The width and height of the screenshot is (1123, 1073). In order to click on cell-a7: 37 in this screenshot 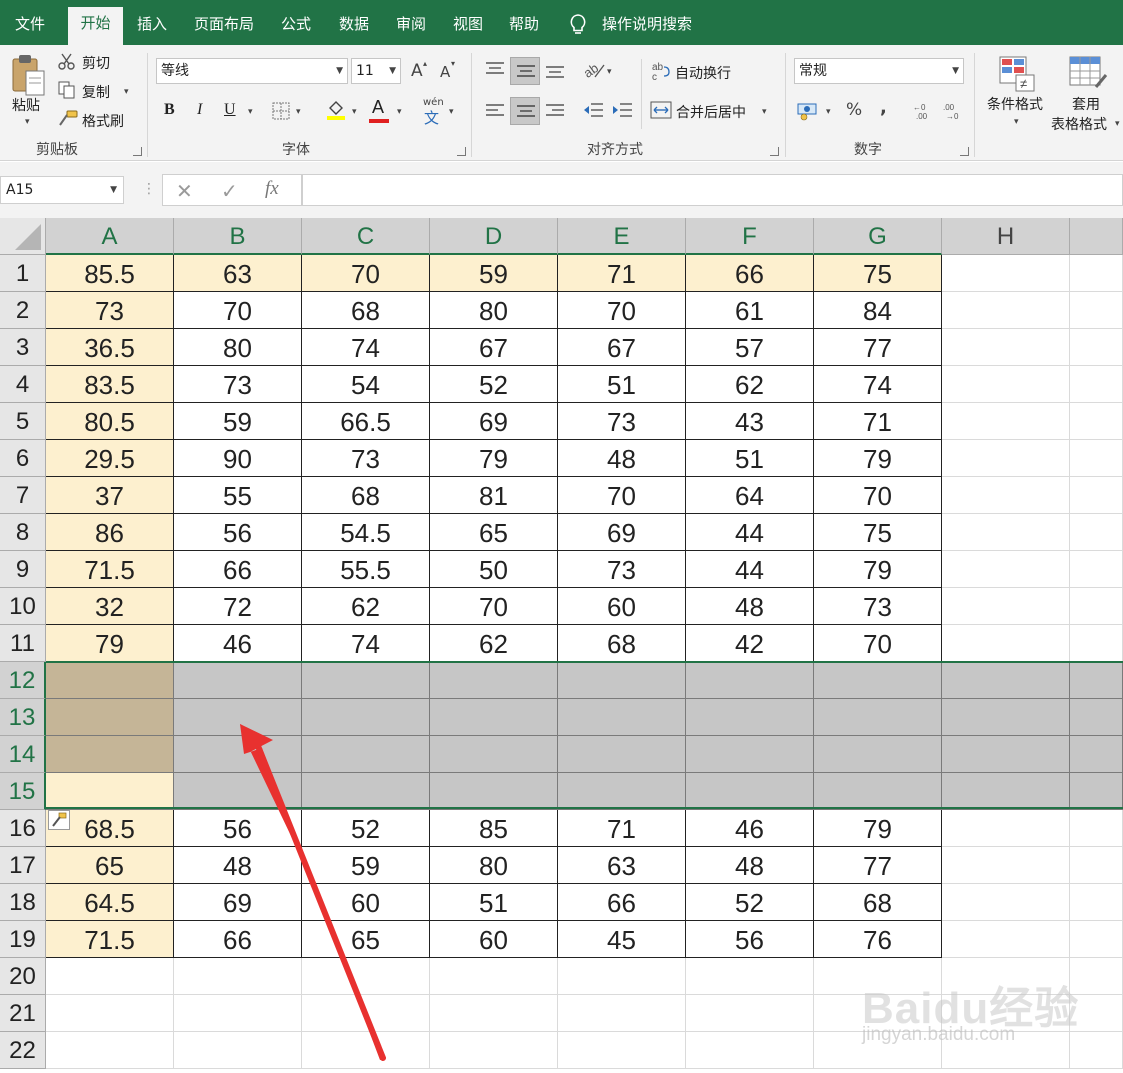, I will do `click(110, 495)`.